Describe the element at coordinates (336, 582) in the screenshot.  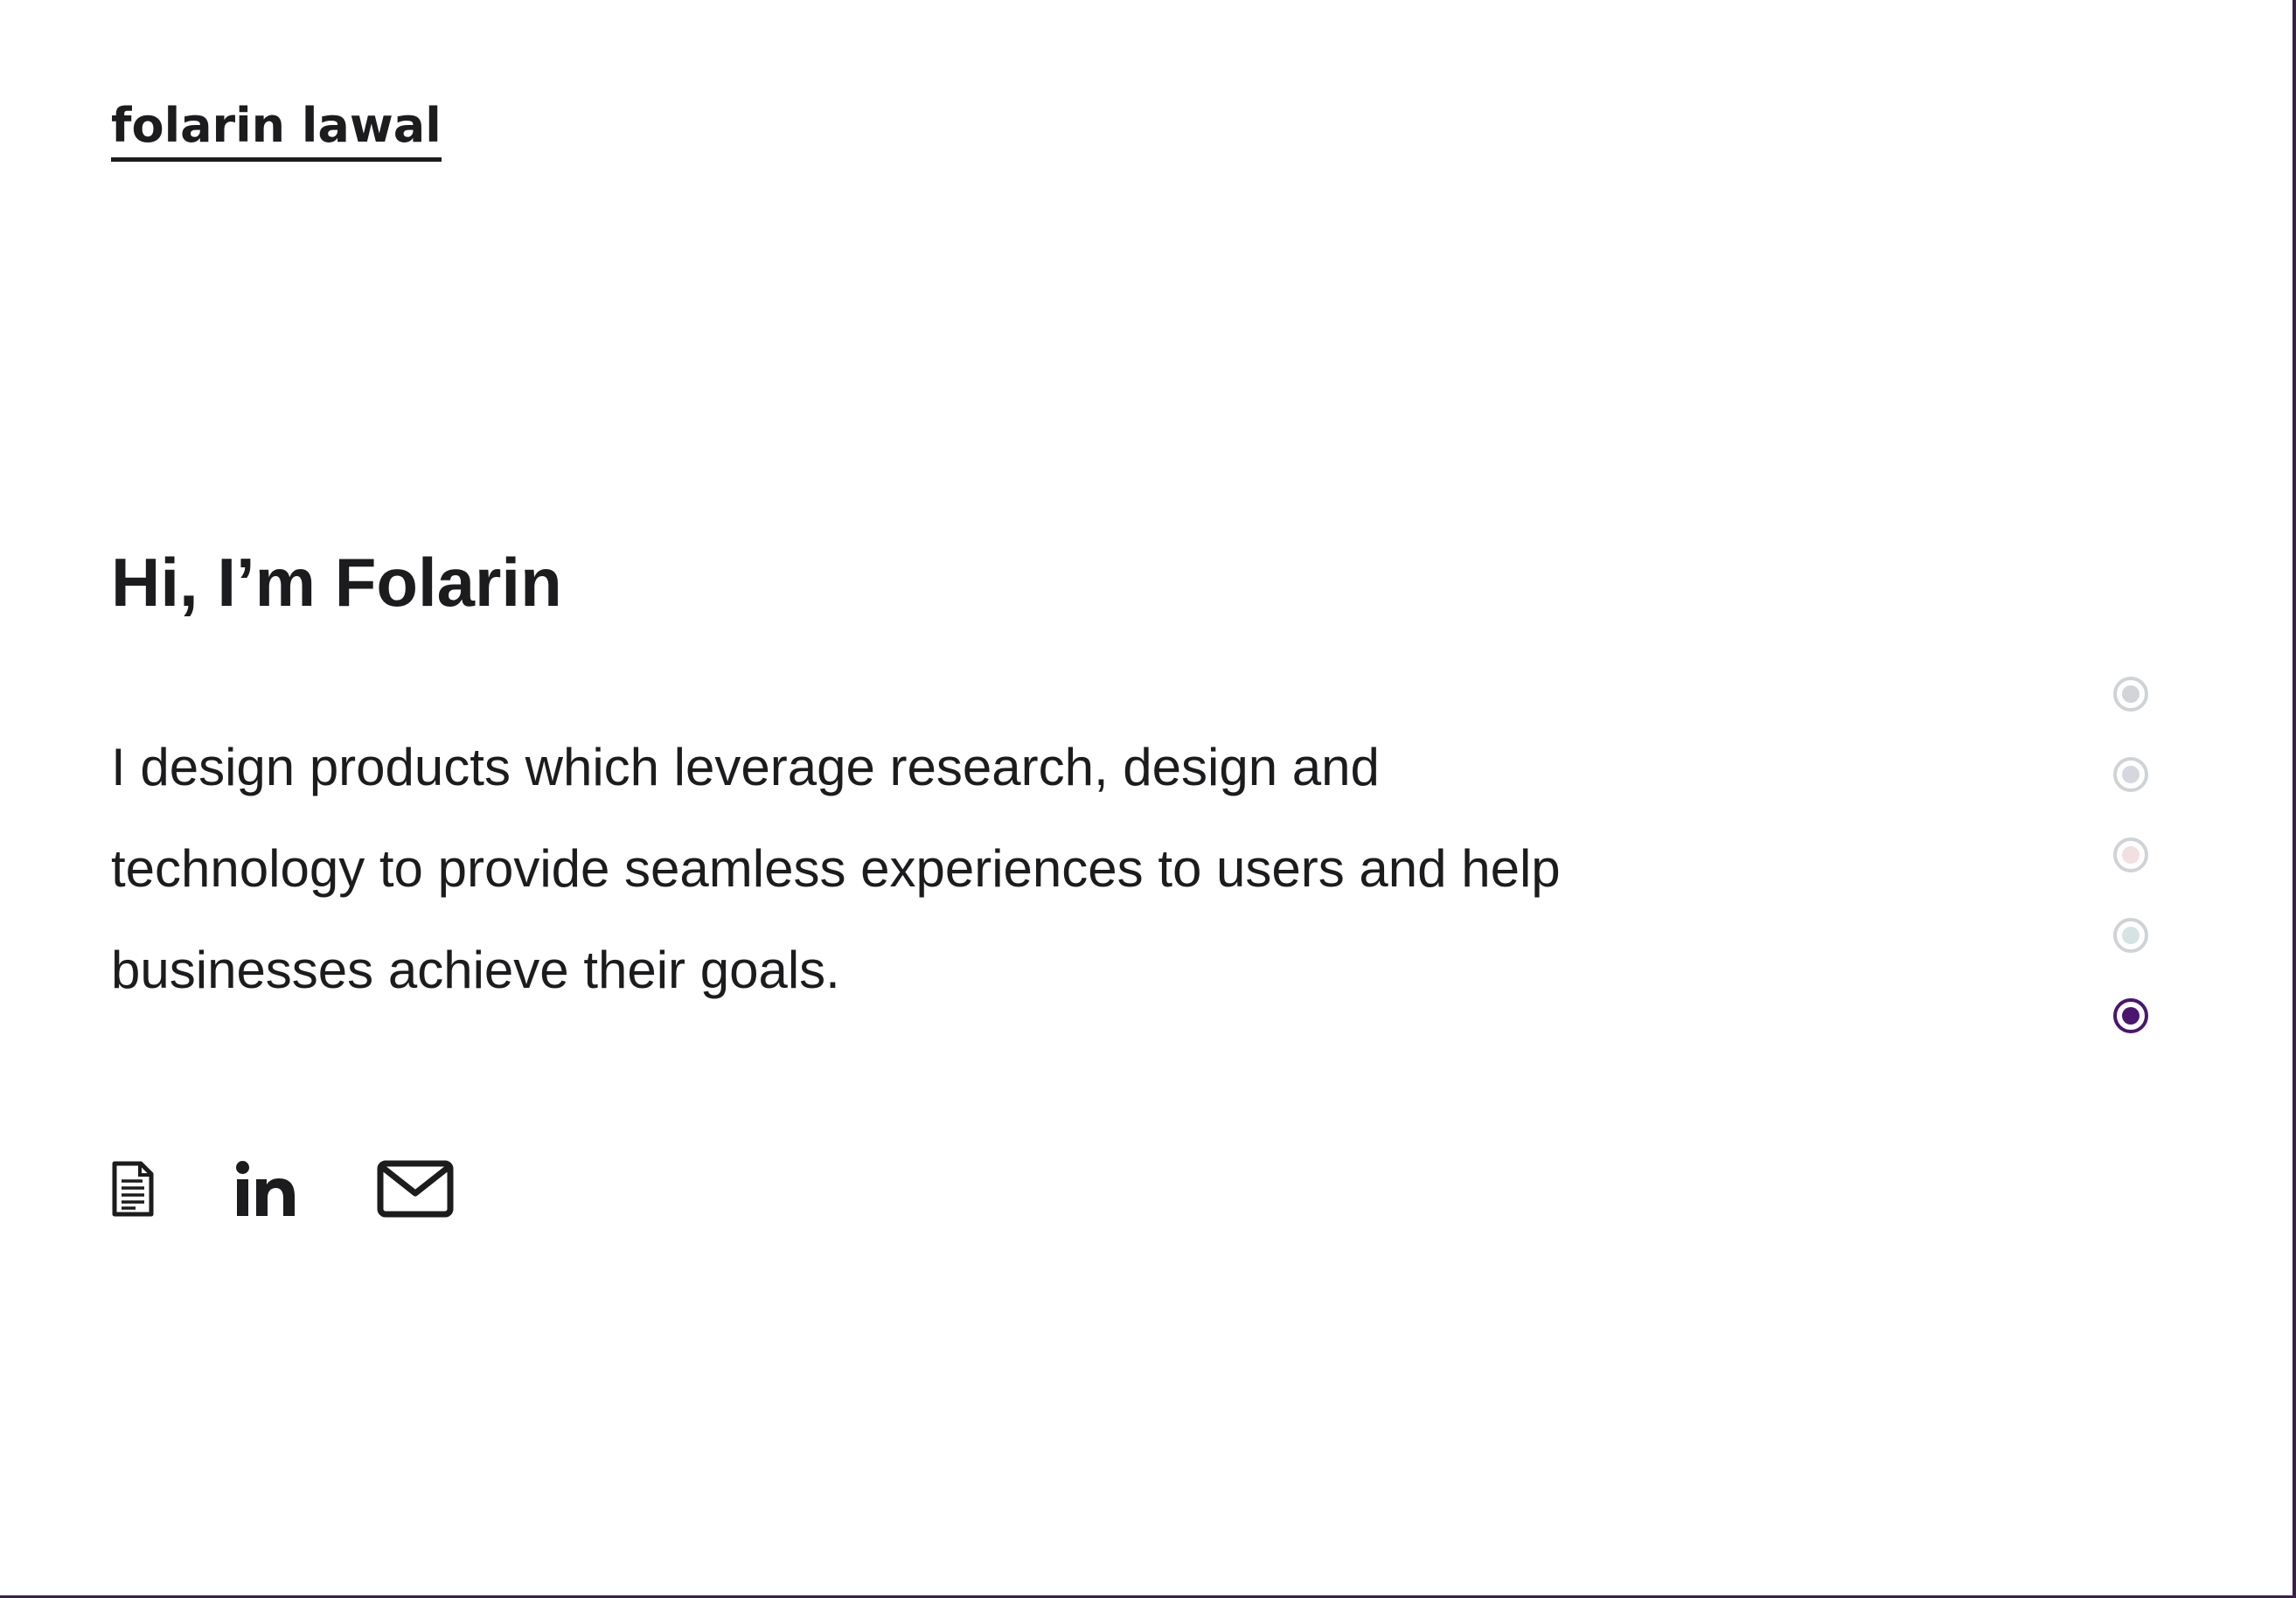
I see `hero-heading: Hi, I’m Folarin` at that location.